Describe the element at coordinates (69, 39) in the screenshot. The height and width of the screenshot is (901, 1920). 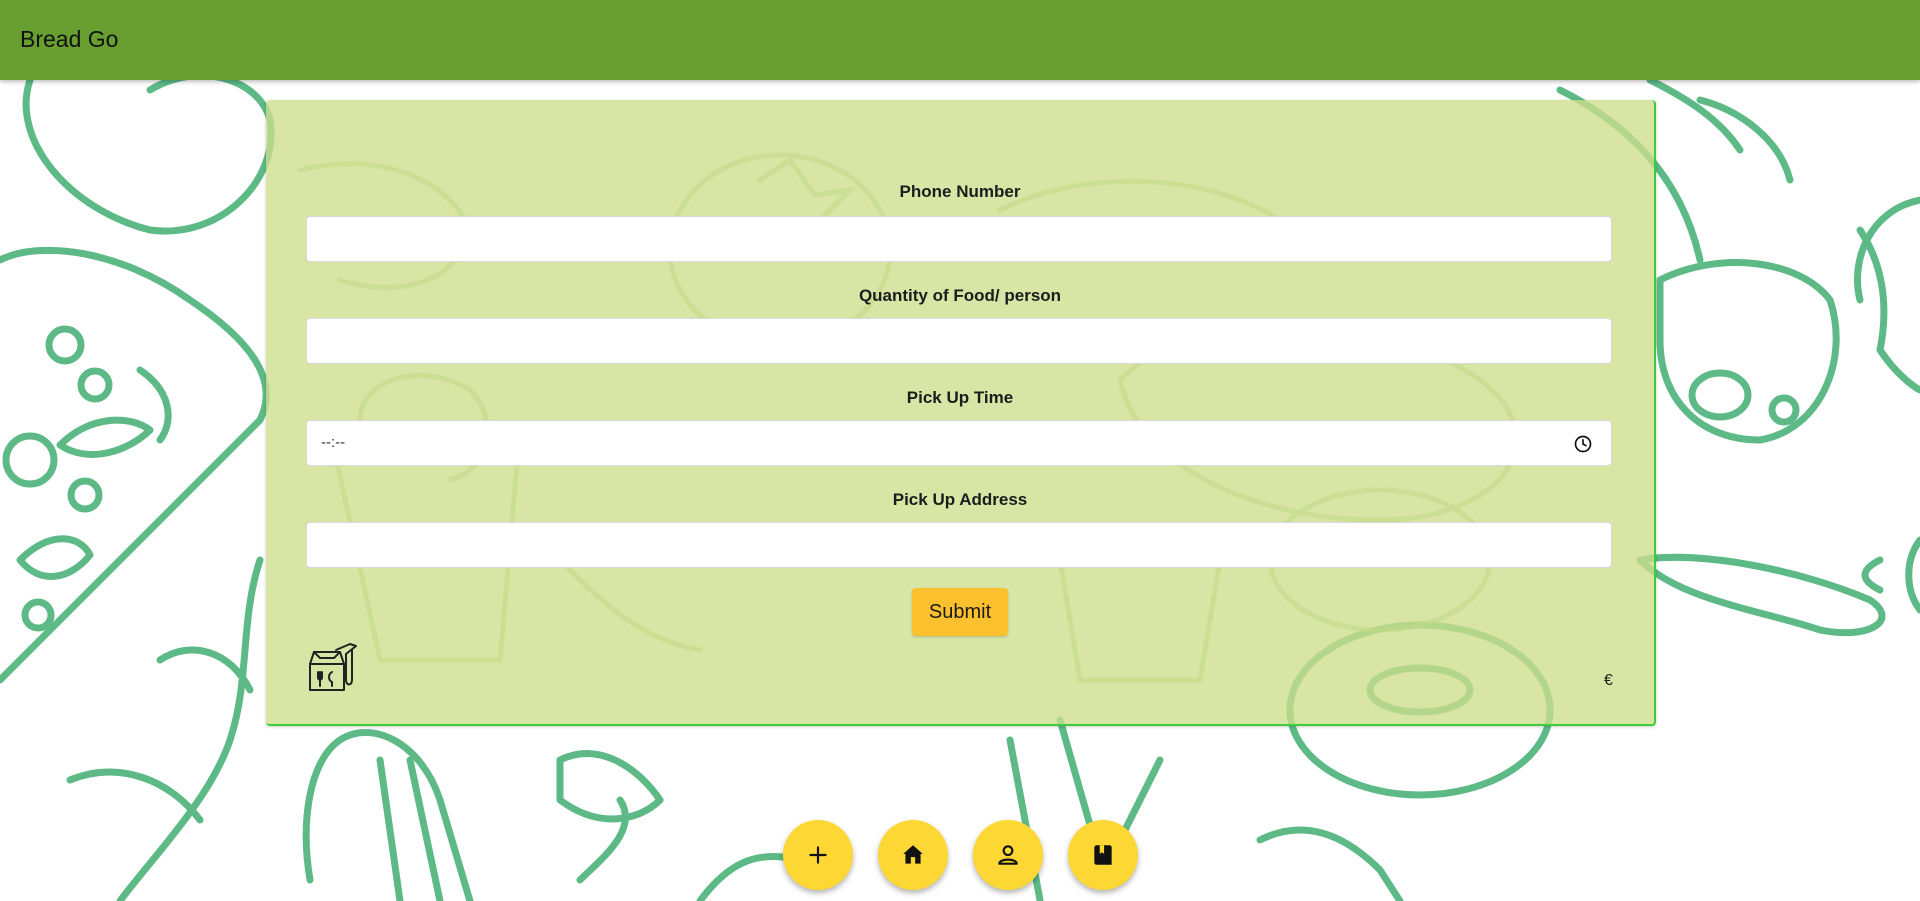
I see `app-title: Bread Go` at that location.